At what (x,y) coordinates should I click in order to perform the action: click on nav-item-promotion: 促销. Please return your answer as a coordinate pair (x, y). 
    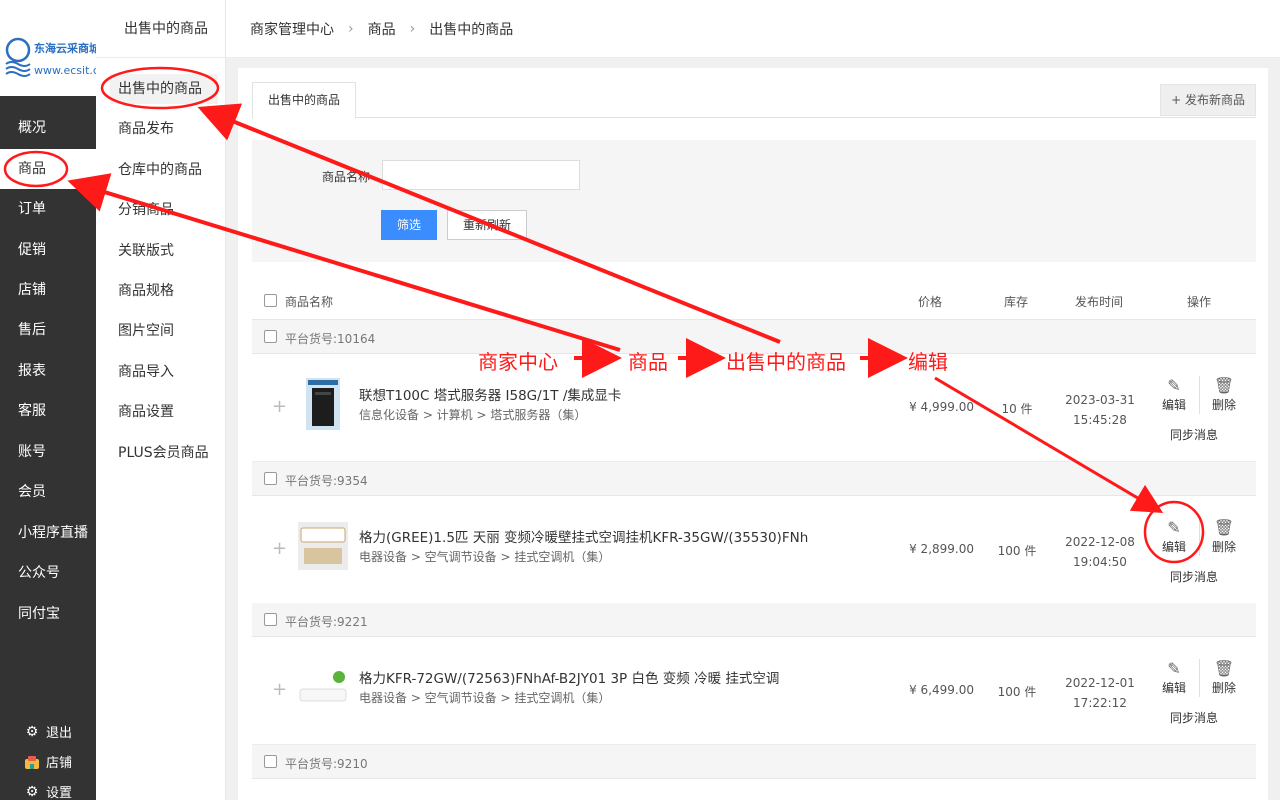
    Looking at the image, I should click on (48, 250).